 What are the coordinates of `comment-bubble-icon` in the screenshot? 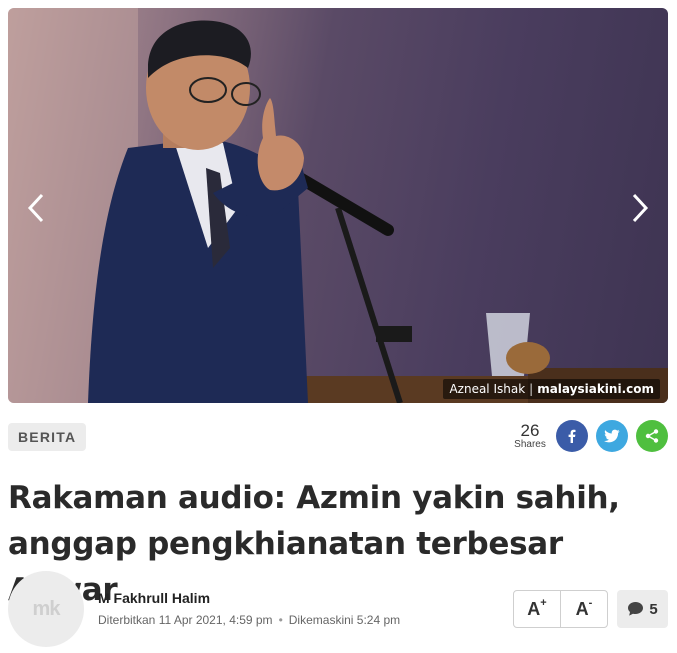 It's located at (636, 609).